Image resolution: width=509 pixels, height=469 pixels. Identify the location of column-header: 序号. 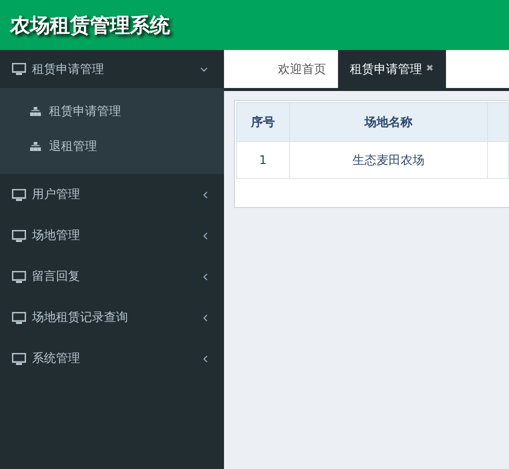
(263, 122).